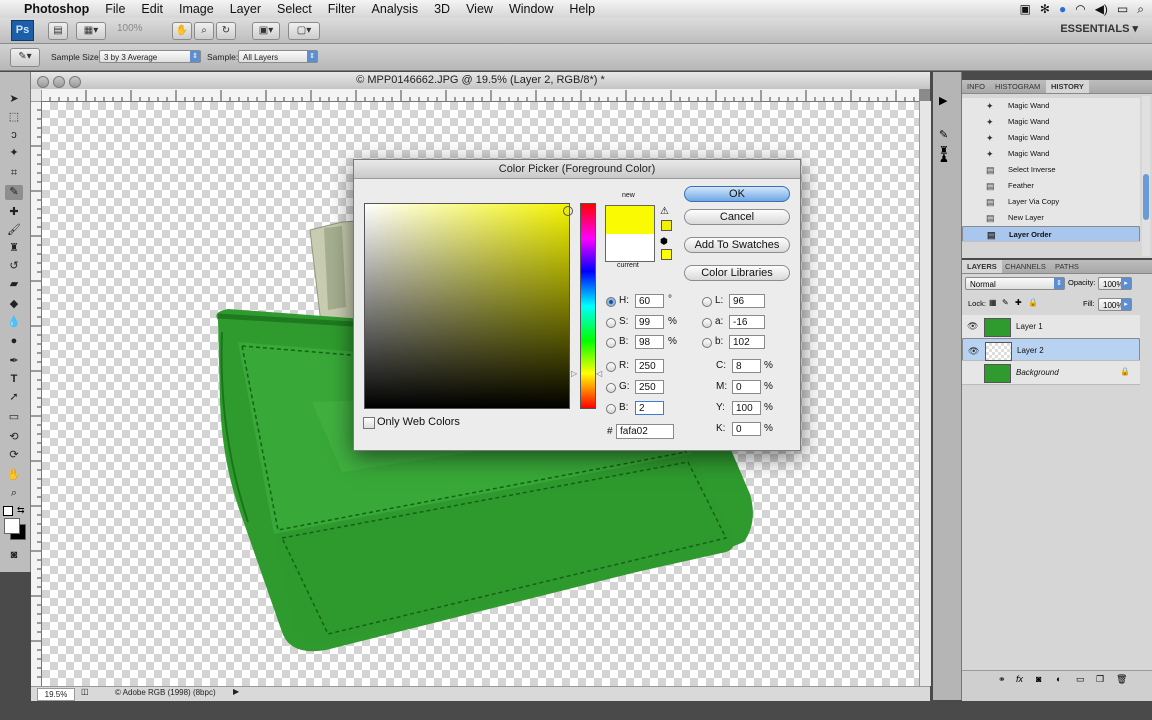 The width and height of the screenshot is (1152, 720). I want to click on zoom-window-icon, so click(75, 82).